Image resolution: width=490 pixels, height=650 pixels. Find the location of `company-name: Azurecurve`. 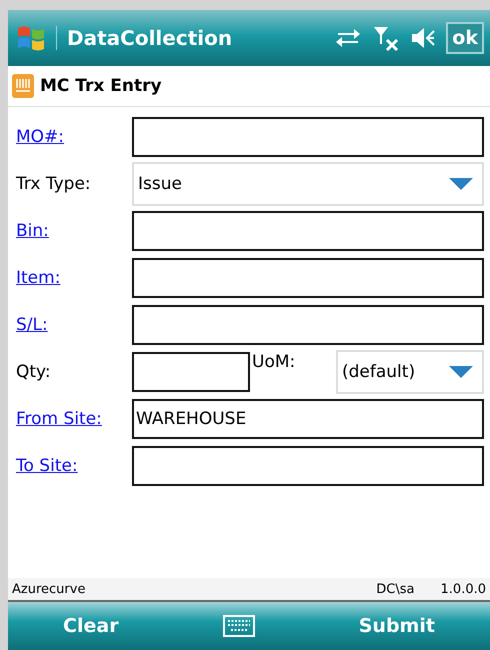

company-name: Azurecurve is located at coordinates (49, 589).